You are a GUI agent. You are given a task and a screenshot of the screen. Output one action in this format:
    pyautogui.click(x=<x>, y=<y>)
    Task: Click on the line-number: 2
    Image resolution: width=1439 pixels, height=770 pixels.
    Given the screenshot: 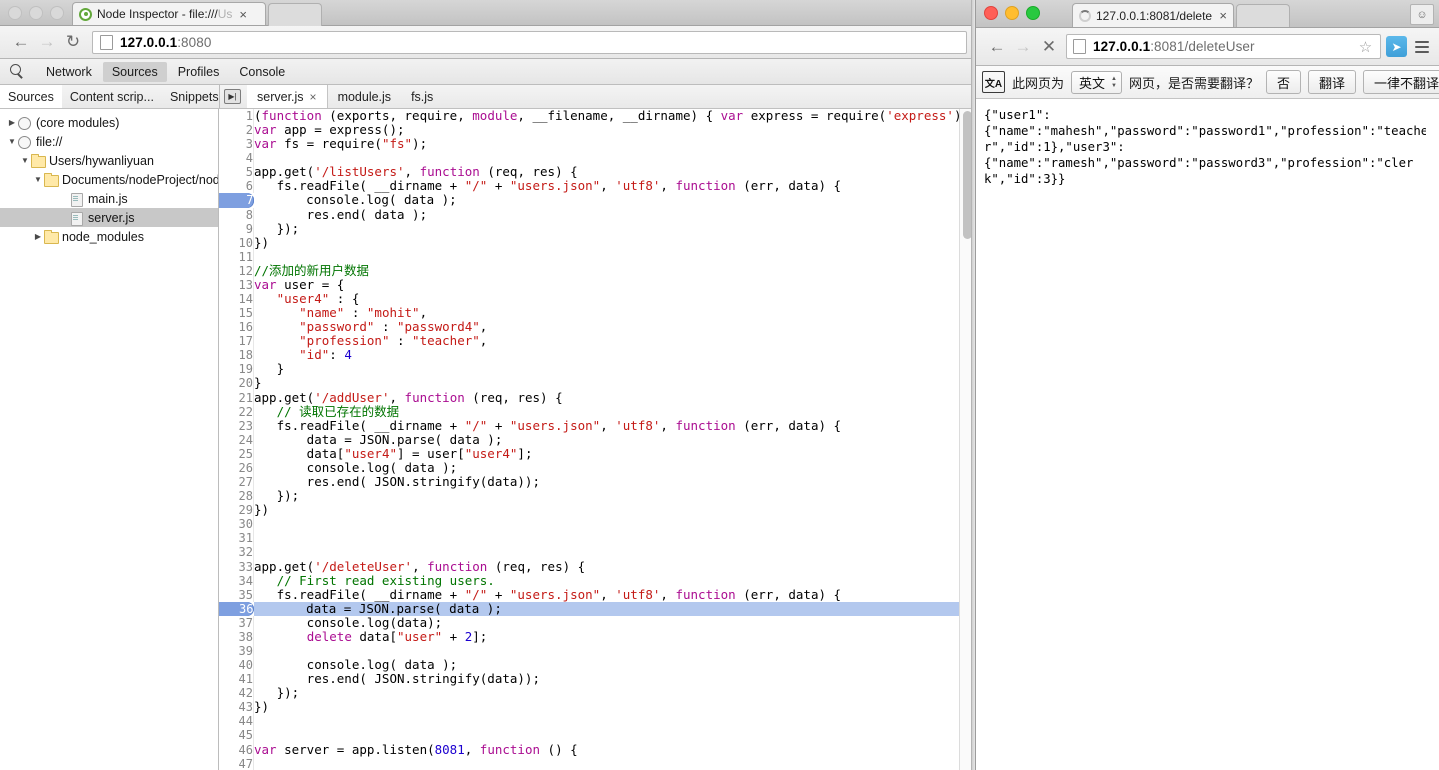 What is the action you would take?
    pyautogui.click(x=236, y=130)
    